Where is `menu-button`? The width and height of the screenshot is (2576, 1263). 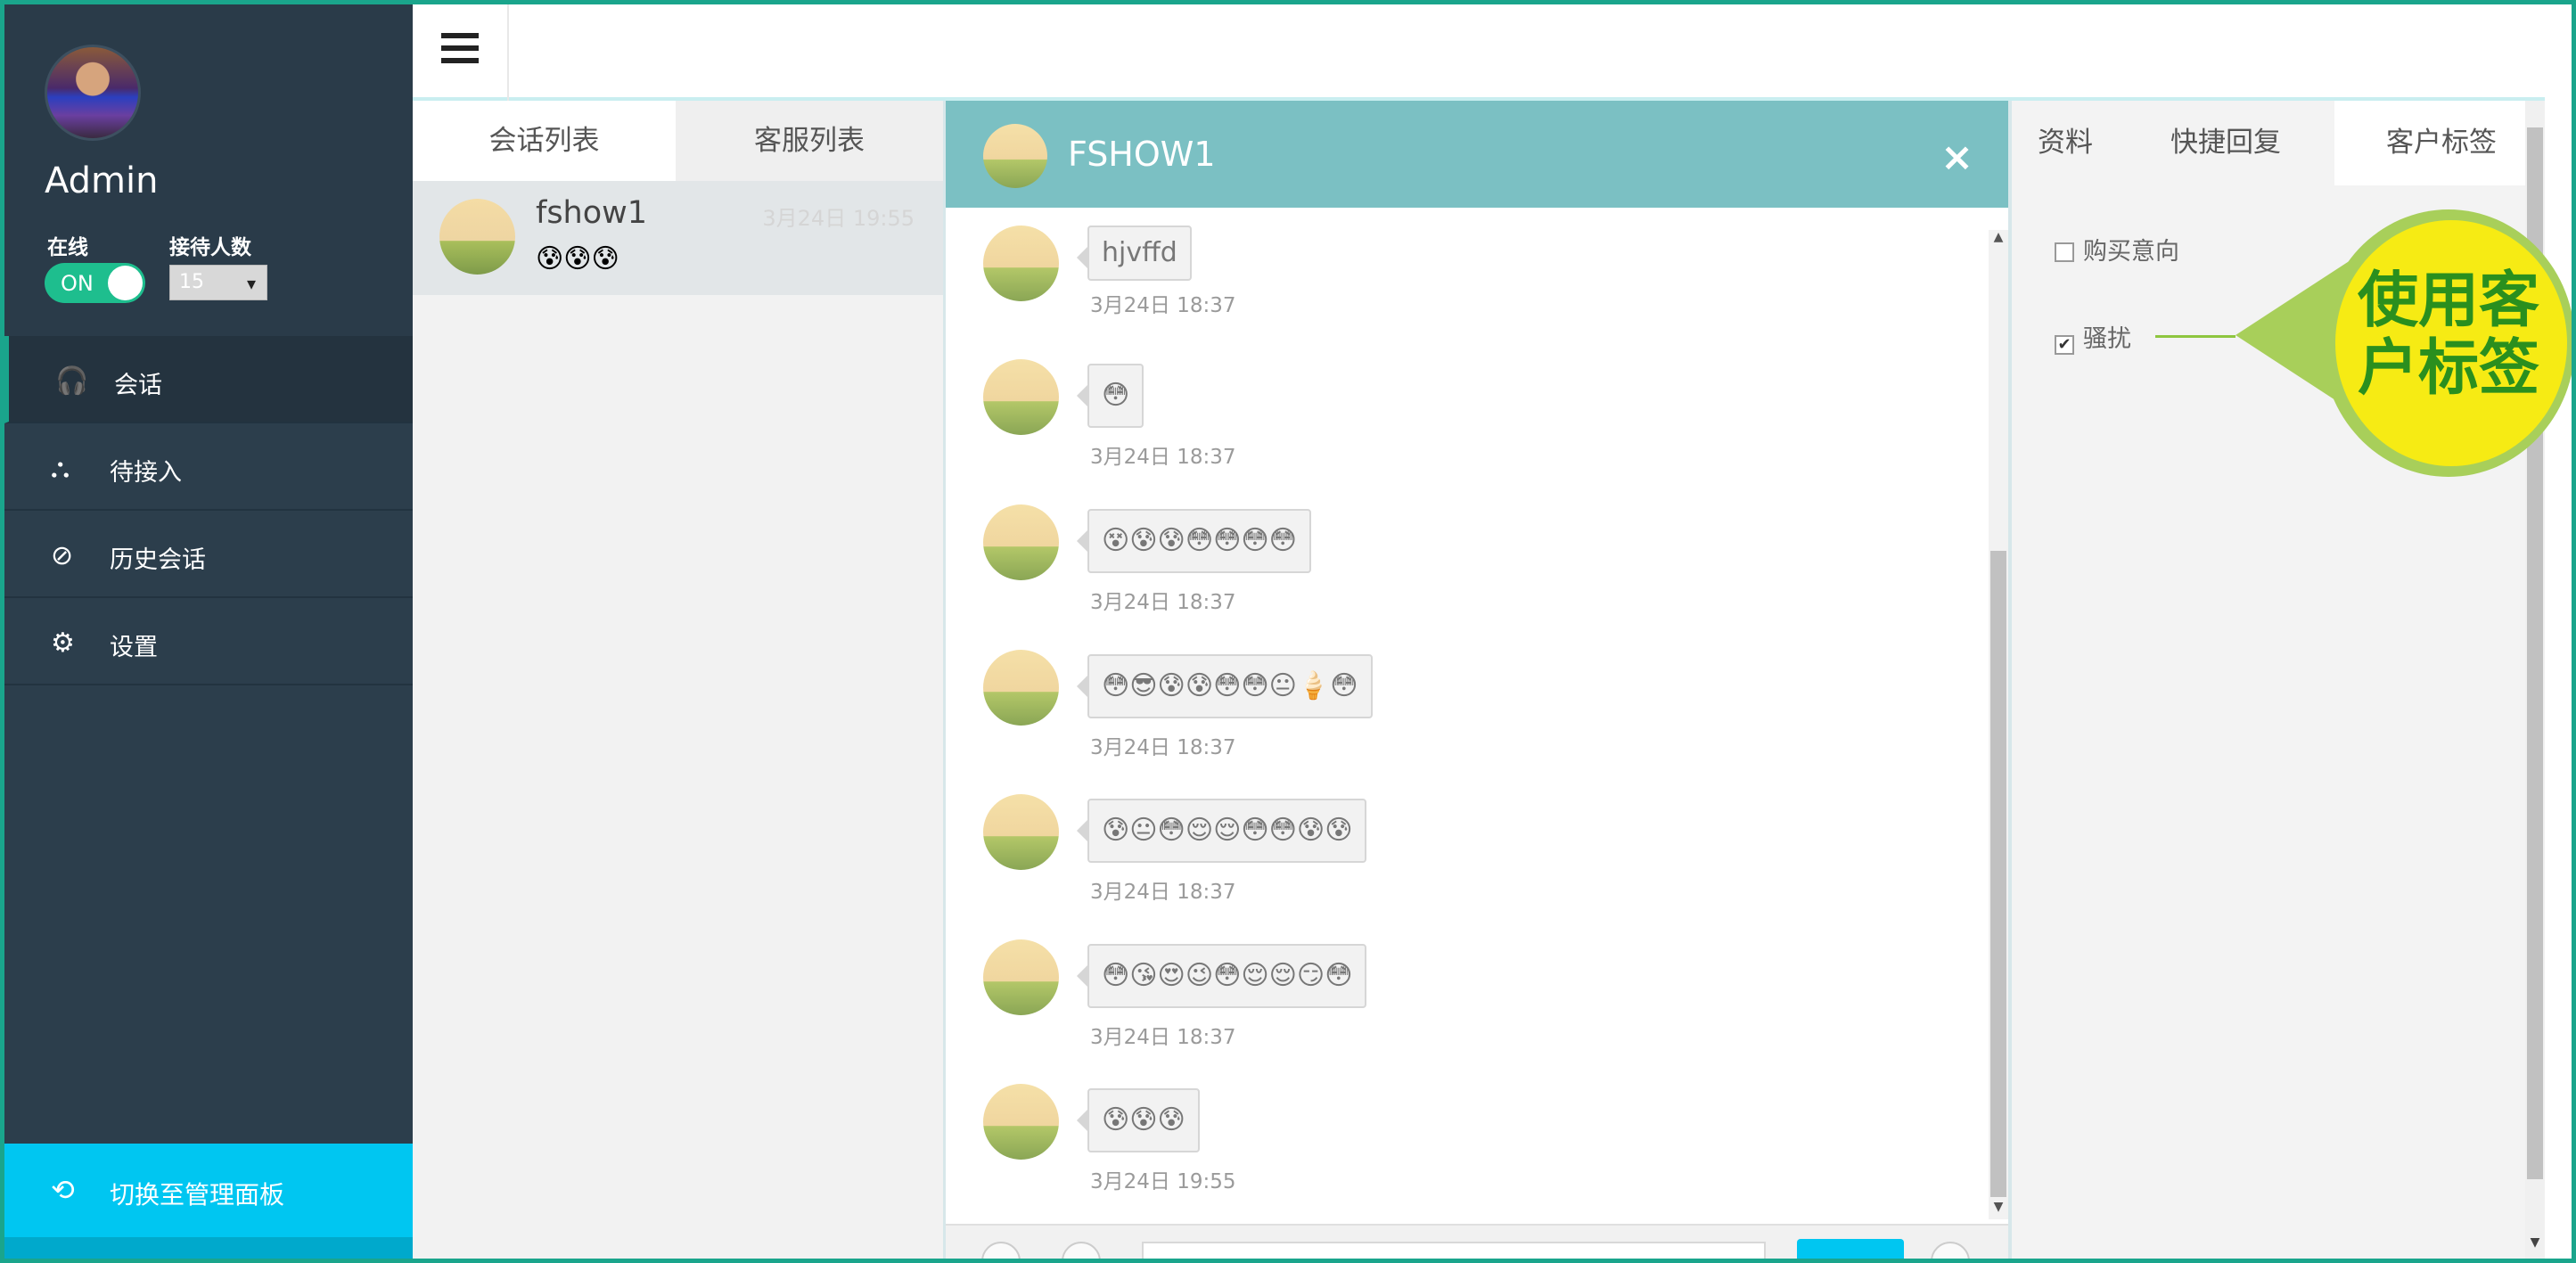 menu-button is located at coordinates (461, 52).